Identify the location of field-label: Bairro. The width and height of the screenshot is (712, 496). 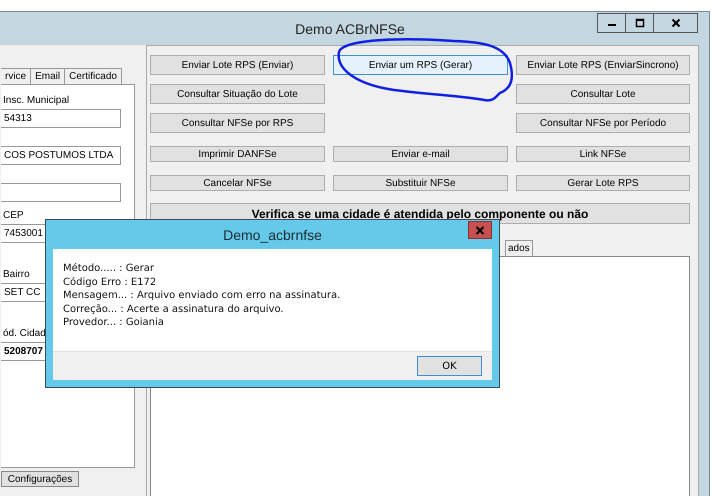
(16, 275).